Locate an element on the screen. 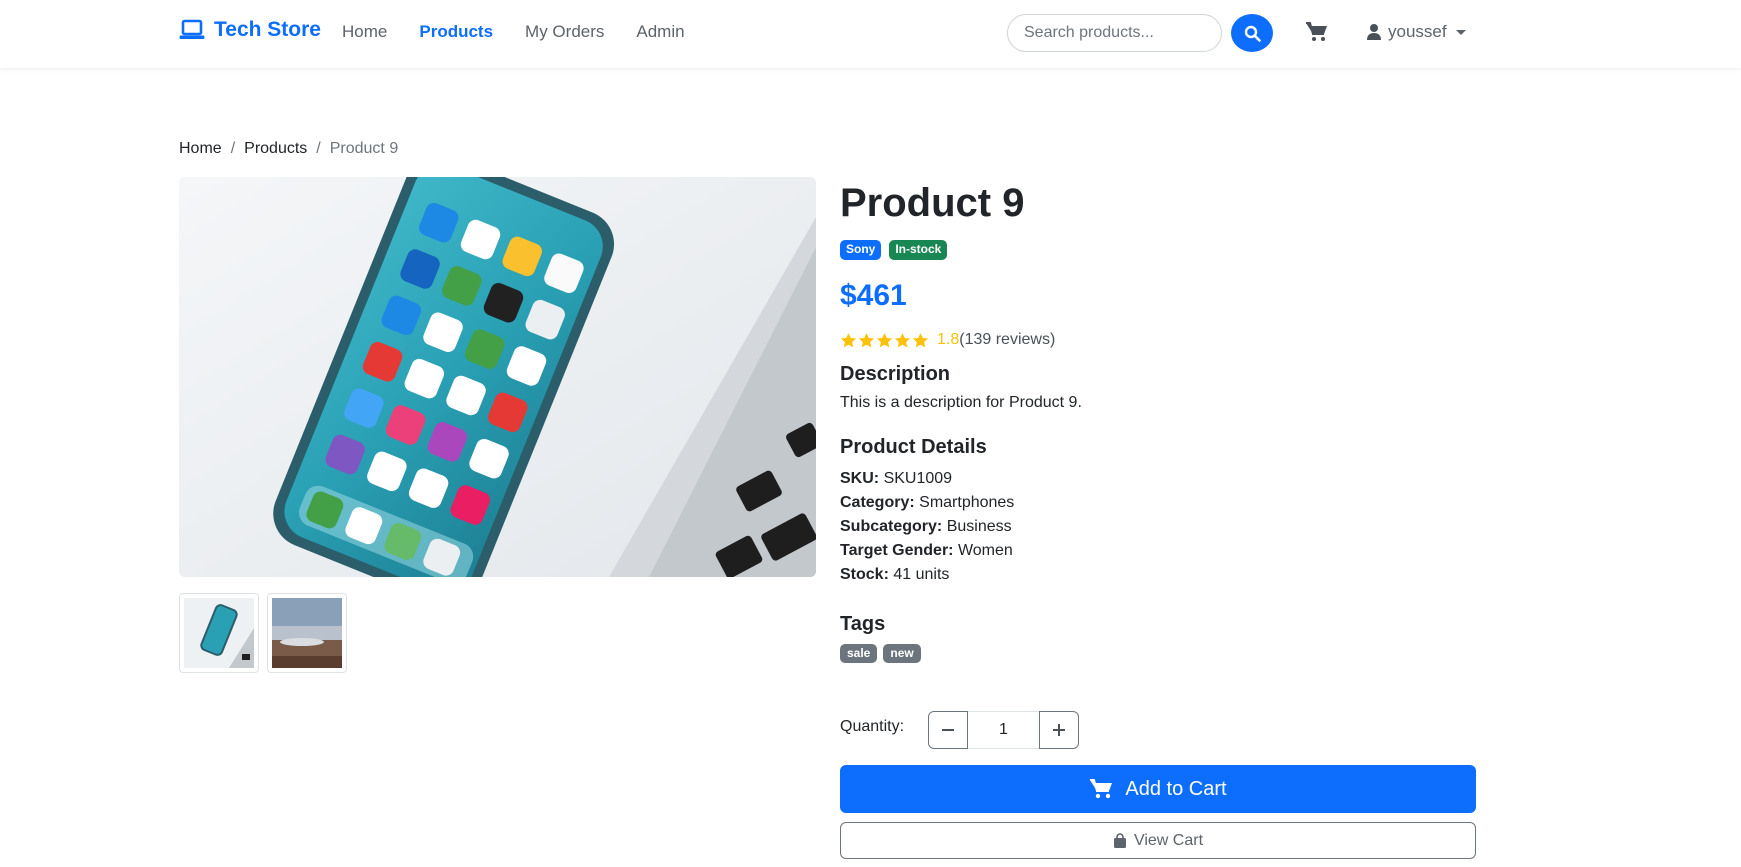 The width and height of the screenshot is (1741, 867). nav-cart-button is located at coordinates (1317, 32).